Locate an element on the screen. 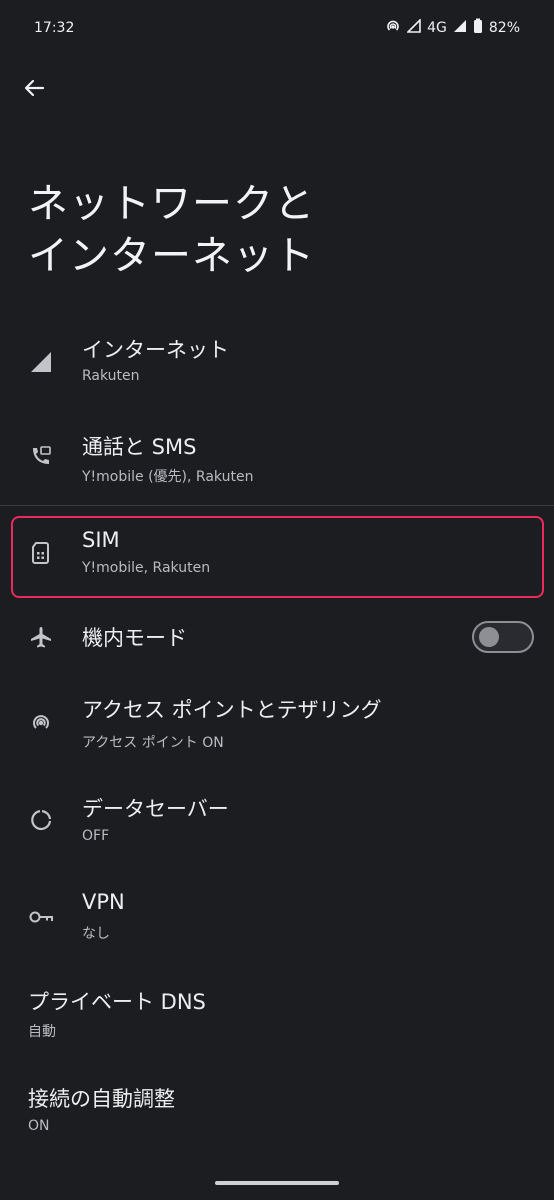 The height and width of the screenshot is (1200, 554). item-label: アクセス ポイントとテザリング is located at coordinates (232, 710).